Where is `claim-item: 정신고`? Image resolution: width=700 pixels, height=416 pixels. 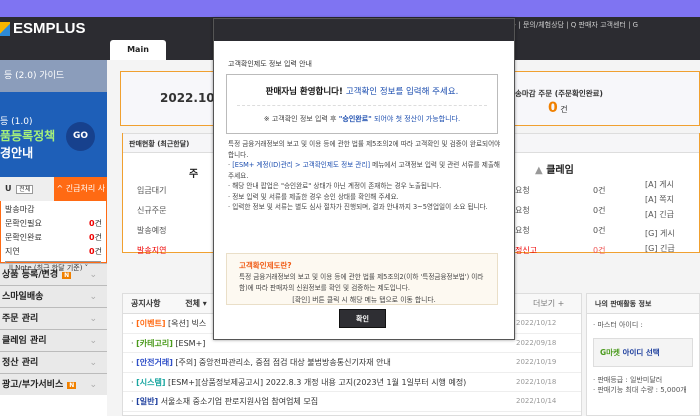
claim-item: 정신고 is located at coordinates (526, 250).